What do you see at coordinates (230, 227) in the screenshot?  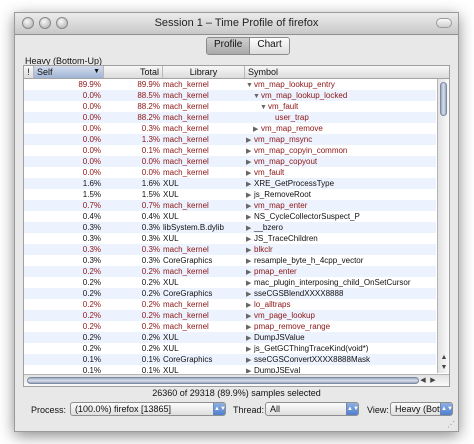 I see `table-row: 0.3% 0.3% libSystem.B.dylib ▶ __bzero` at bounding box center [230, 227].